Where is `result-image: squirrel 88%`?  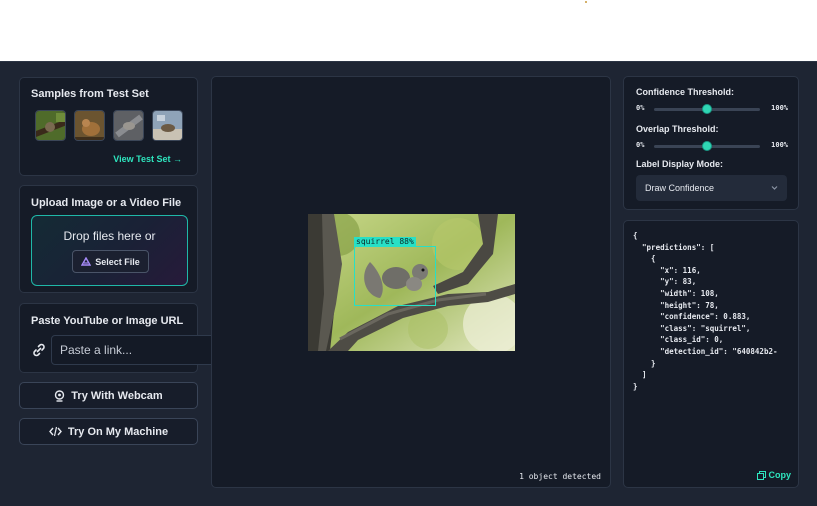
result-image: squirrel 88% is located at coordinates (411, 282).